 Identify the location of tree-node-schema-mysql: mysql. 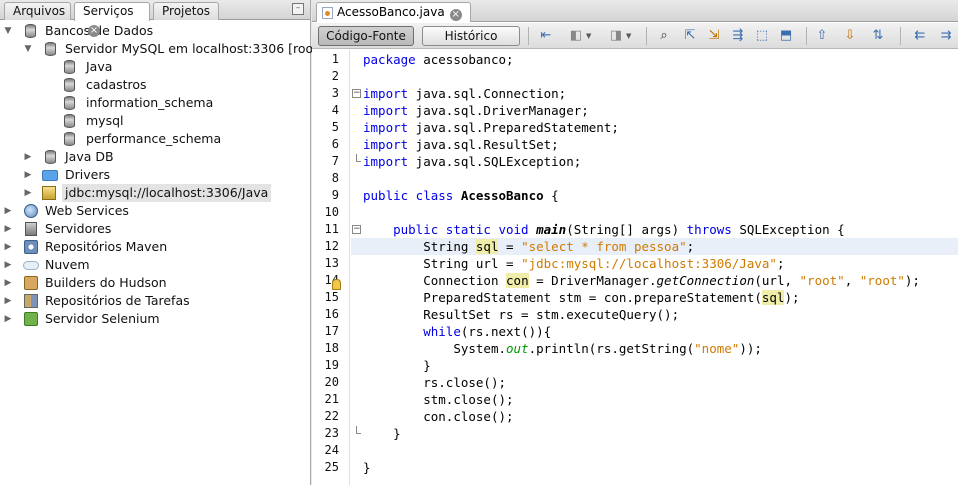
(155, 121).